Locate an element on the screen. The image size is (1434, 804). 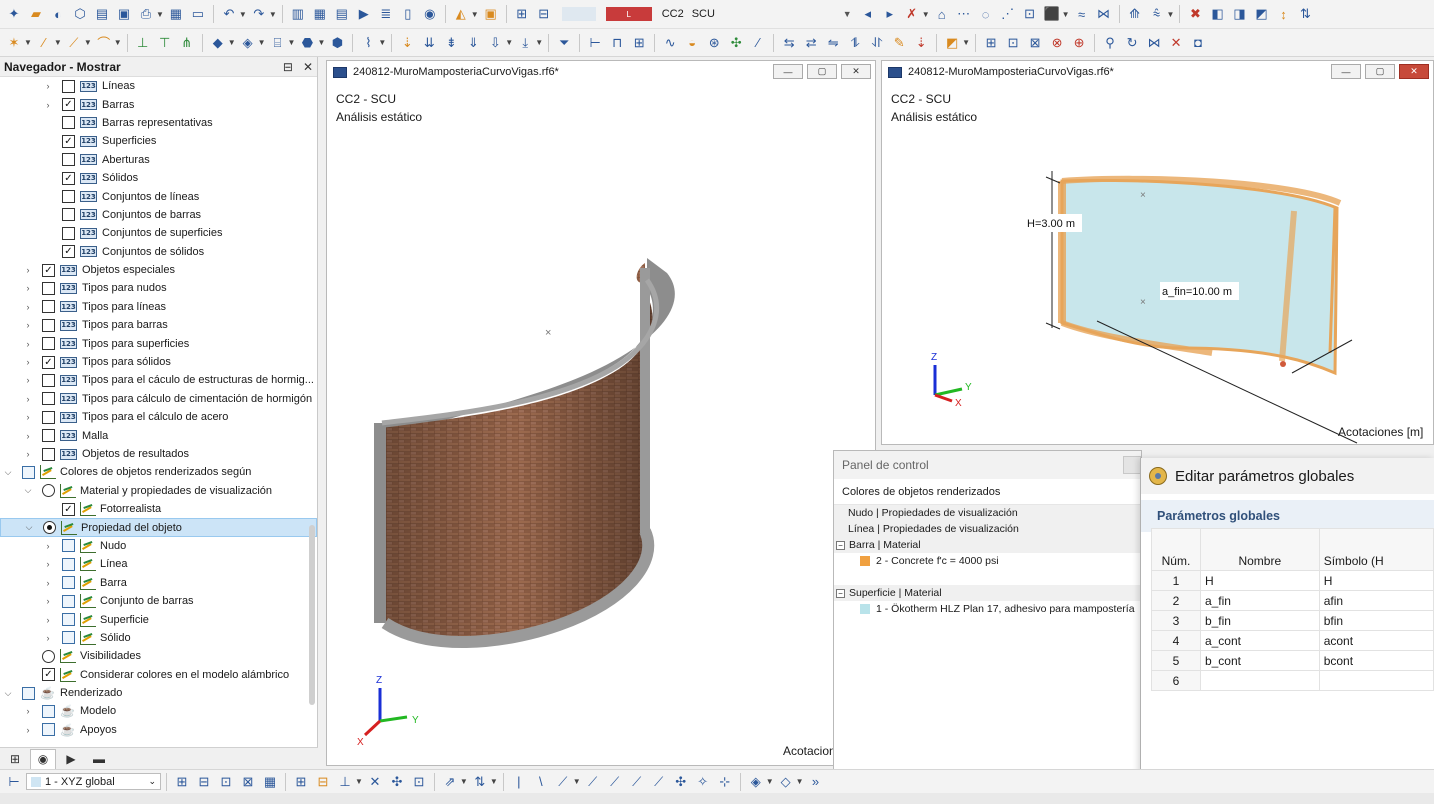
load-node-icon: ⇣ is located at coordinates (407, 43).